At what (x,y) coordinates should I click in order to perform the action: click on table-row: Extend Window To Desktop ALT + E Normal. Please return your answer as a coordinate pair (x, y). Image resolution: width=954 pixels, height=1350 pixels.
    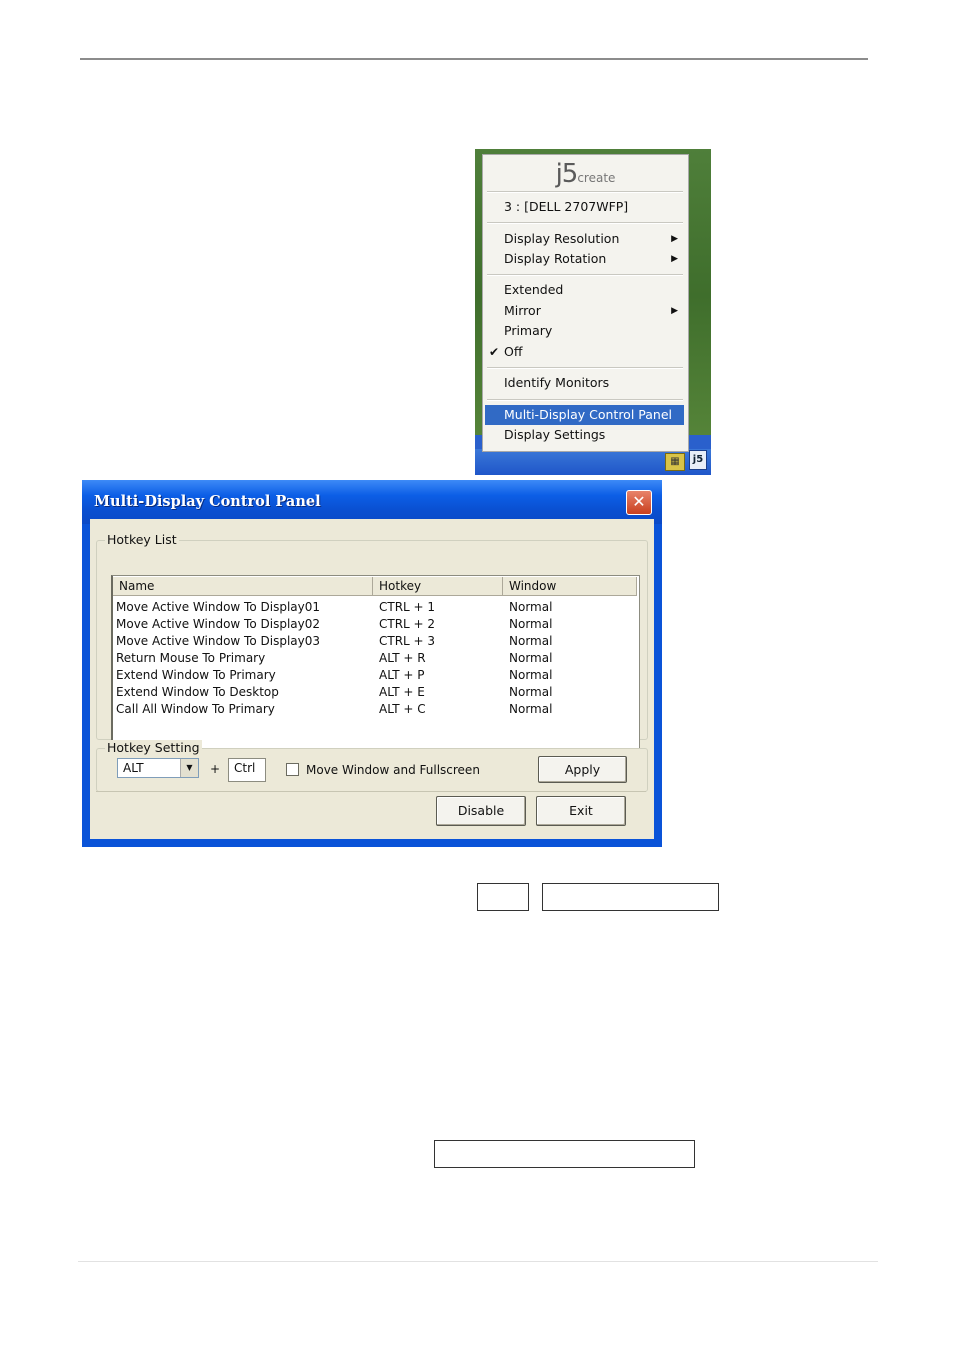
    Looking at the image, I should click on (376, 692).